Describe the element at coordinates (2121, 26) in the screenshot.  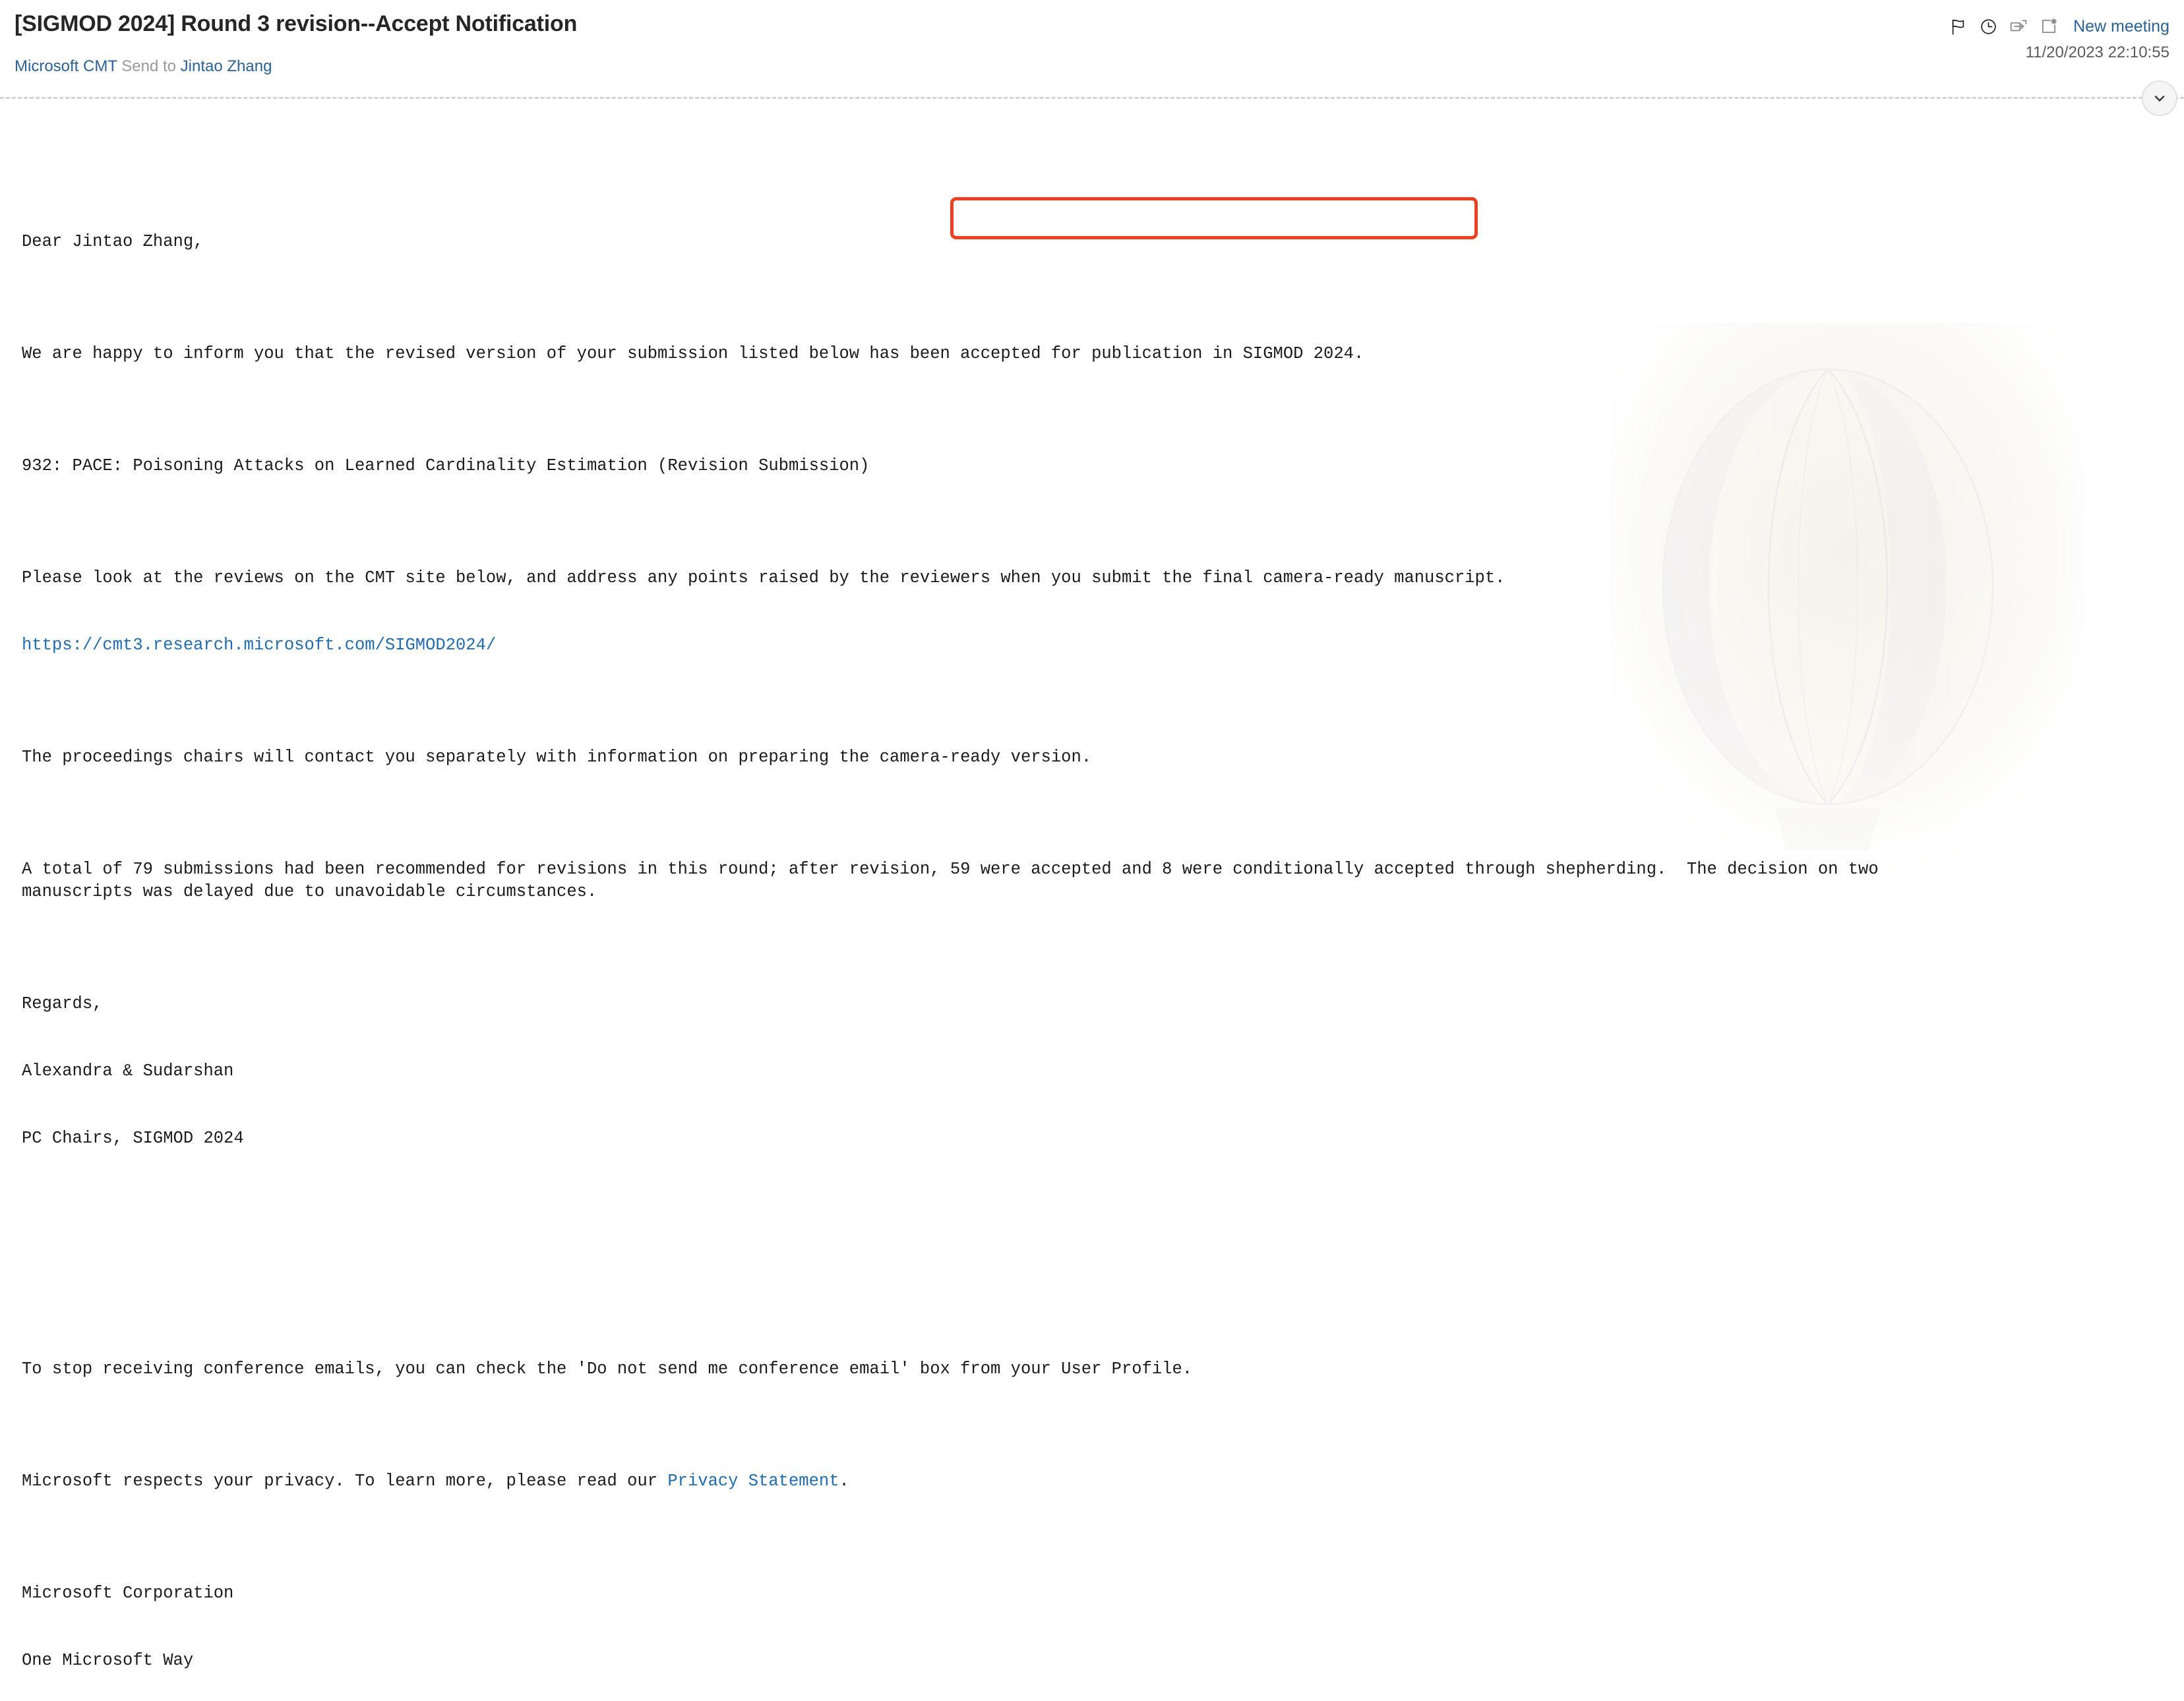
I see `new-meeting-link: New meeting` at that location.